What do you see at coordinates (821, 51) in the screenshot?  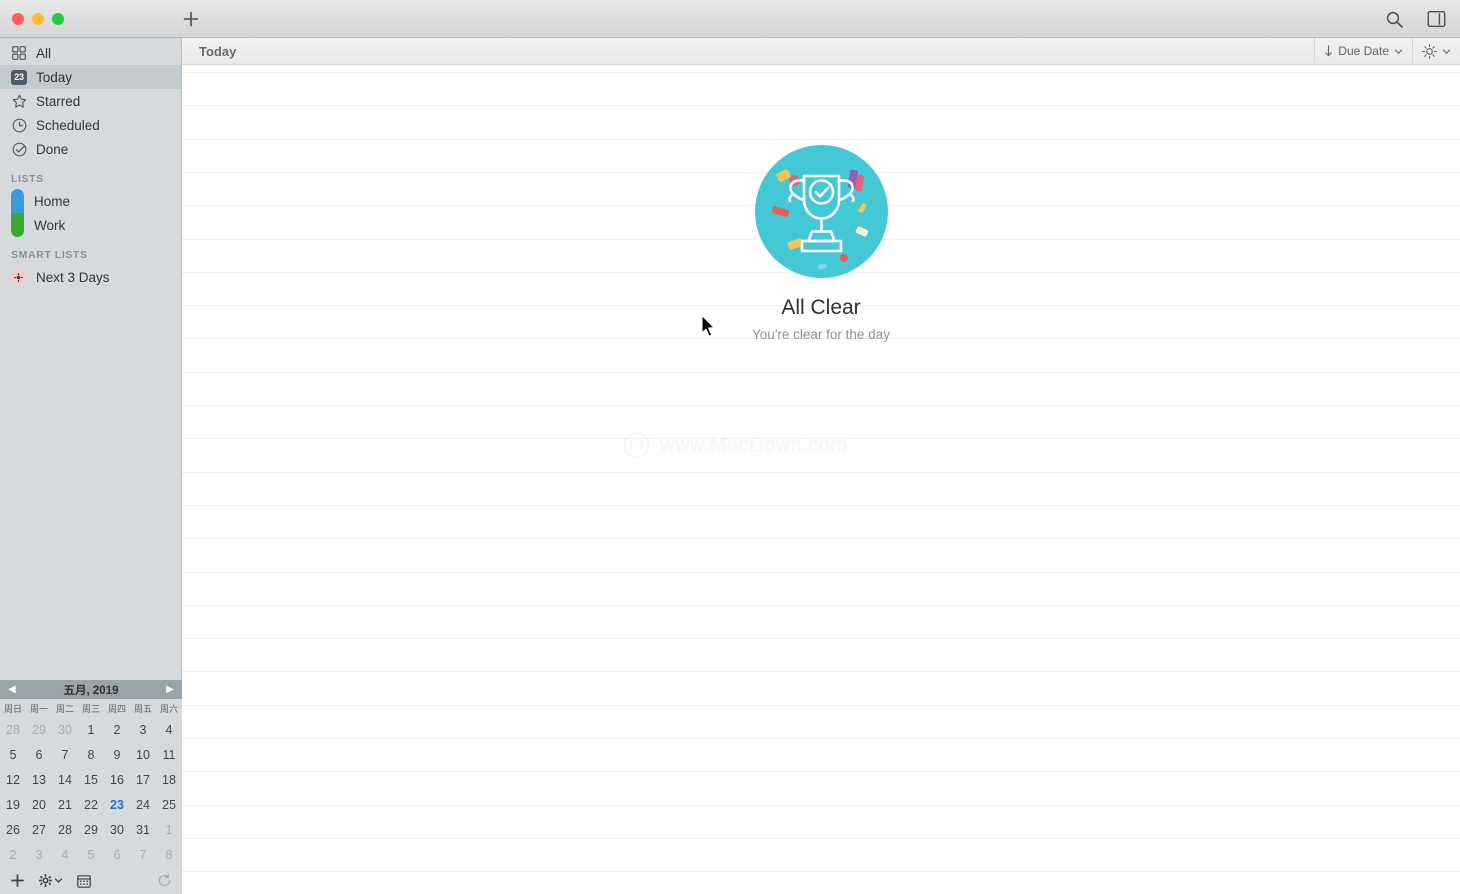 I see `main-header: Today Due Date` at bounding box center [821, 51].